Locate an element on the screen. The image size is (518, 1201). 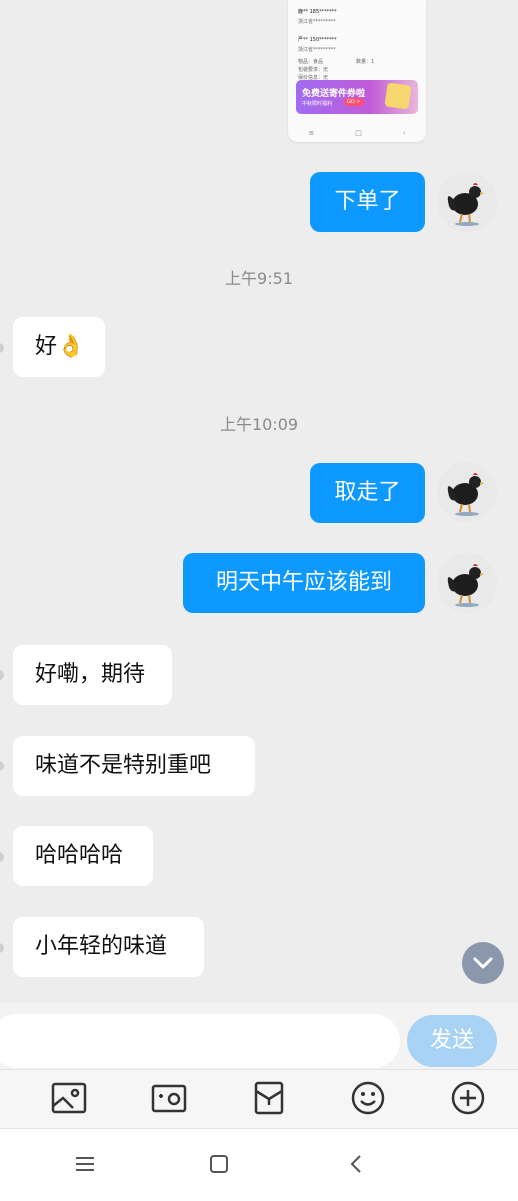
emoji-button is located at coordinates (368, 1098).